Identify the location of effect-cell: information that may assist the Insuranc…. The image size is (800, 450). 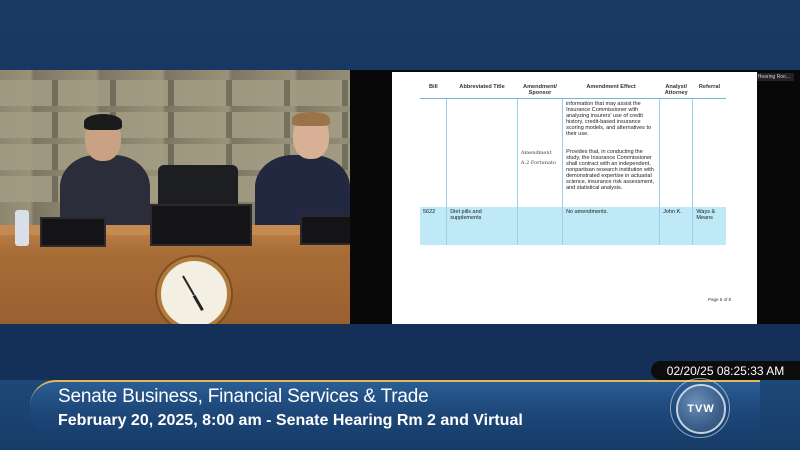
(611, 122).